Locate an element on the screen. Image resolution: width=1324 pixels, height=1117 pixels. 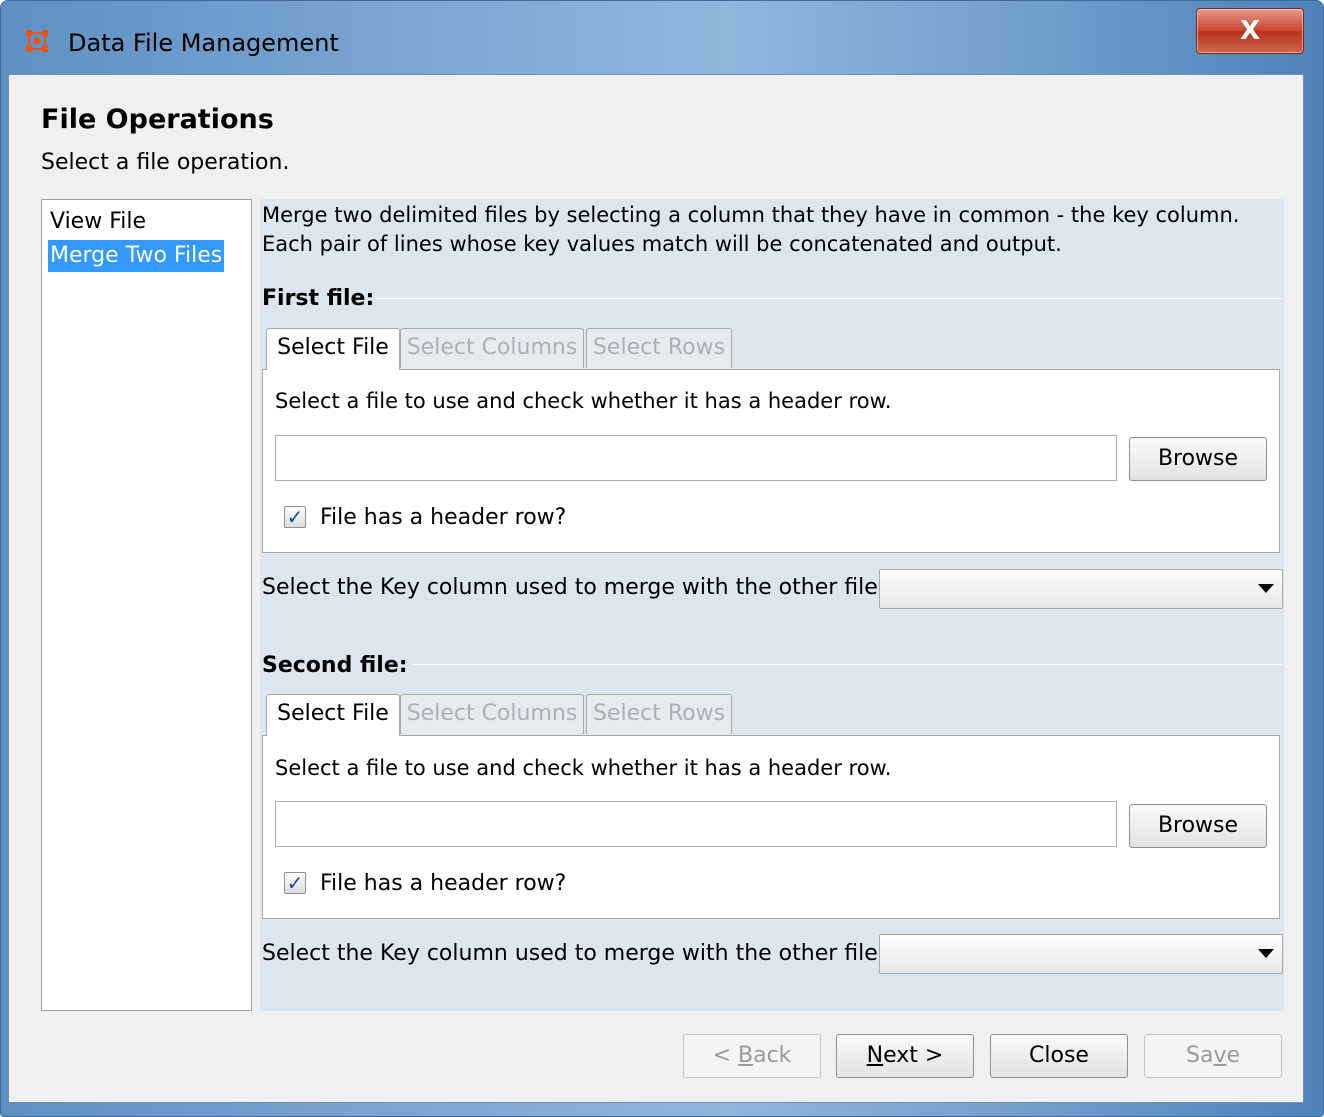
close-icon: X is located at coordinates (1250, 31).